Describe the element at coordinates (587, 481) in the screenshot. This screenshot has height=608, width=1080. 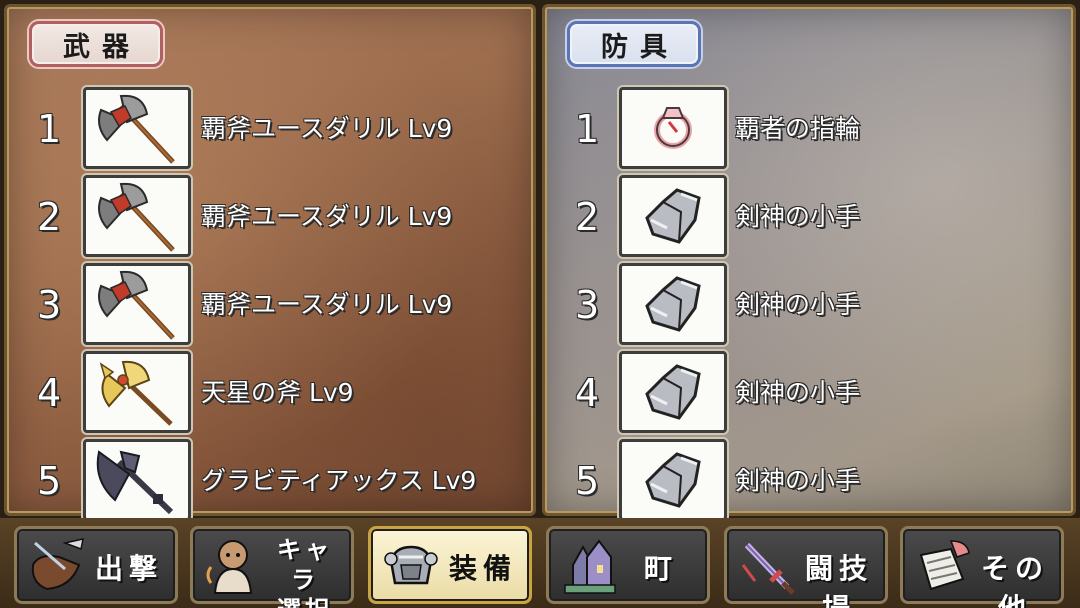
I see `armor-rank: 5` at that location.